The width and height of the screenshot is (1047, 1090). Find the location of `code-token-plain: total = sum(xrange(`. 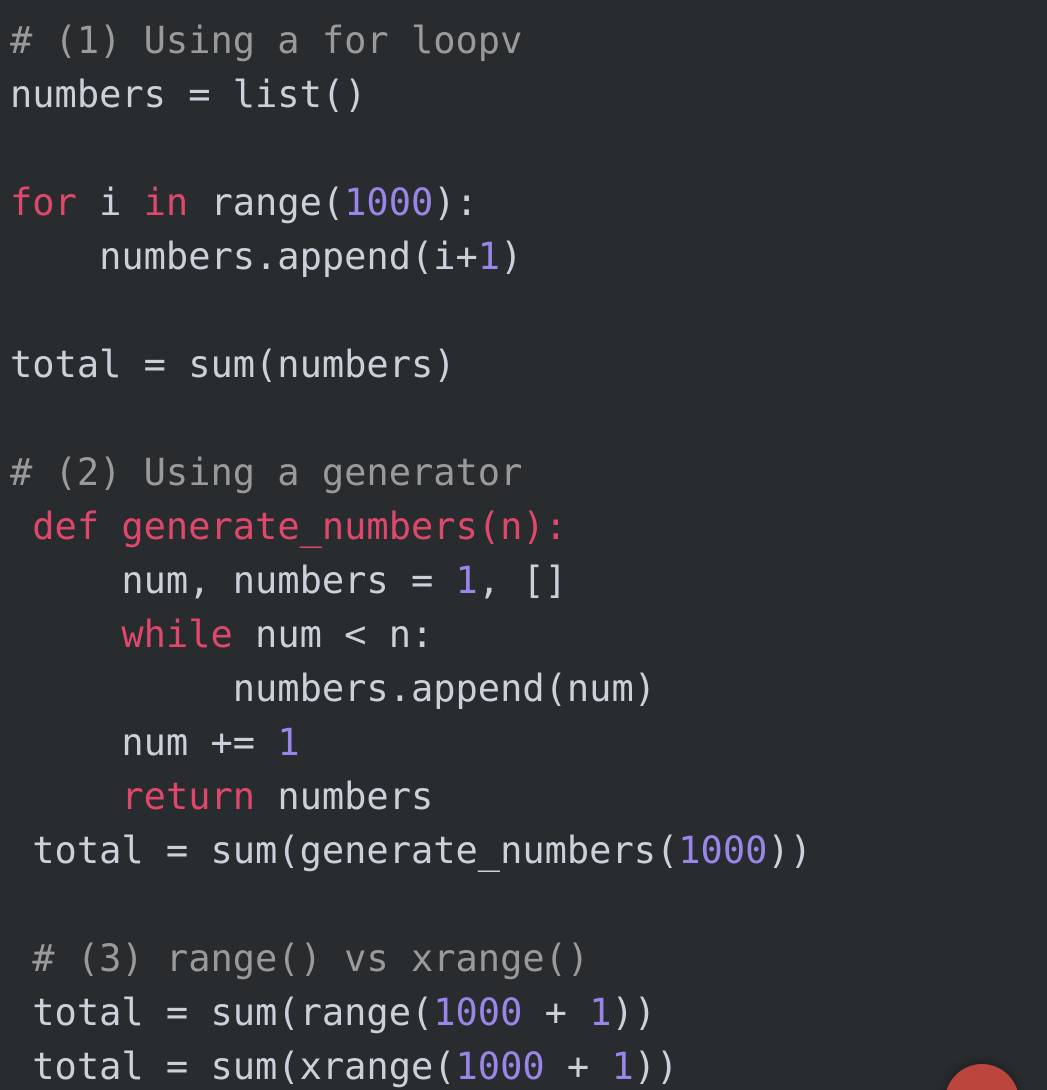

code-token-plain: total = sum(xrange( is located at coordinates (233, 1066).